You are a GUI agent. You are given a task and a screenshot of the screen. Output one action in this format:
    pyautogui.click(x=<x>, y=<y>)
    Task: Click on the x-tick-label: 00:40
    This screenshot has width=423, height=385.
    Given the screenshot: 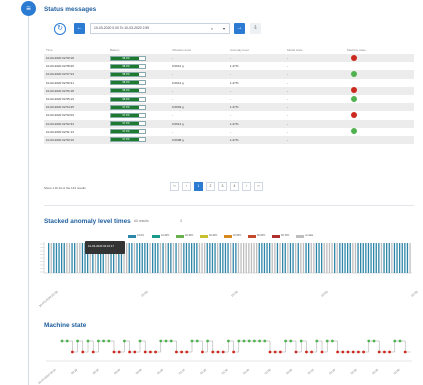 What is the action you would take?
    pyautogui.click(x=117, y=371)
    